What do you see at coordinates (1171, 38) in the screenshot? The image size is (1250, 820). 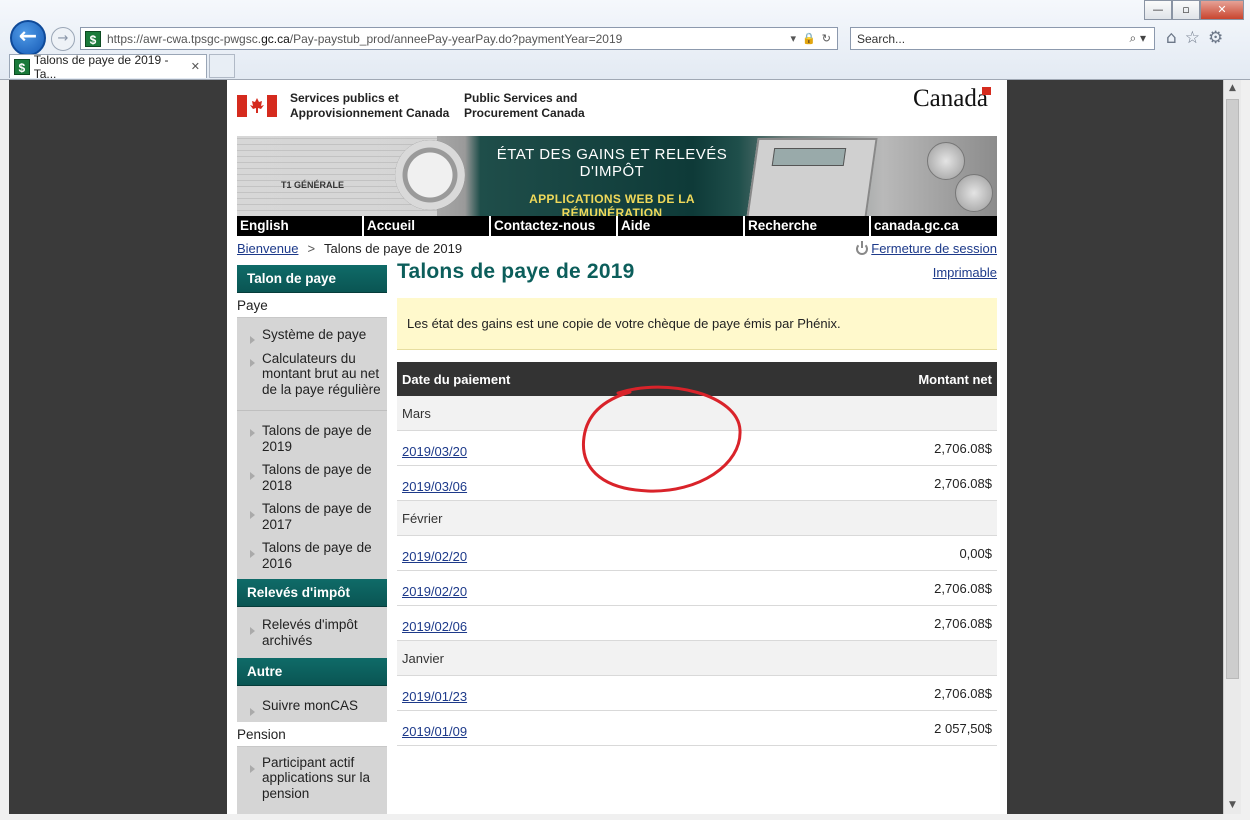 I see `home-icon: ⌂` at bounding box center [1171, 38].